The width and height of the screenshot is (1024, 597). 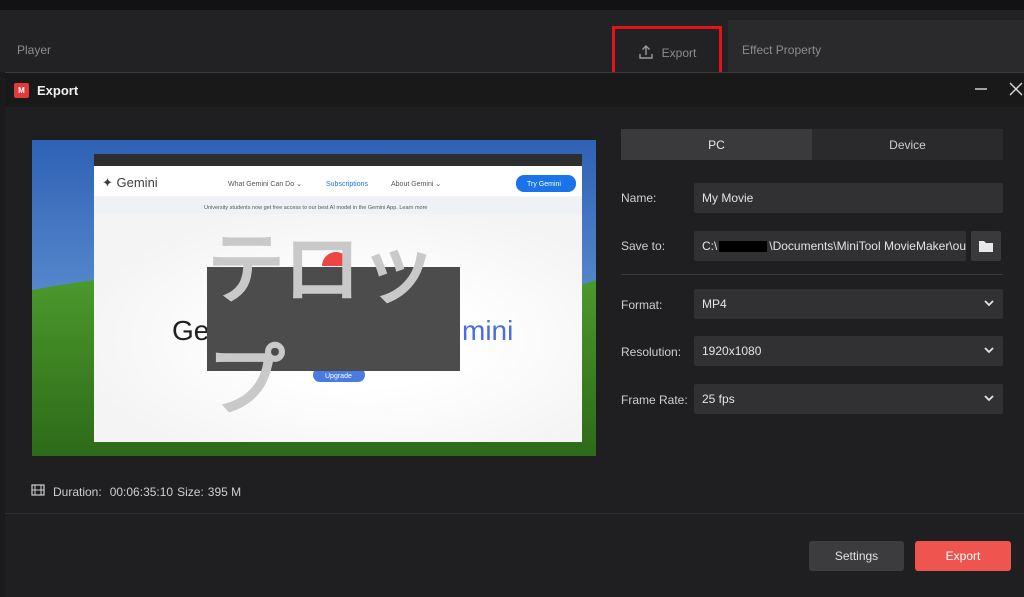 I want to click on resolution-label: Resolution:, so click(x=651, y=352).